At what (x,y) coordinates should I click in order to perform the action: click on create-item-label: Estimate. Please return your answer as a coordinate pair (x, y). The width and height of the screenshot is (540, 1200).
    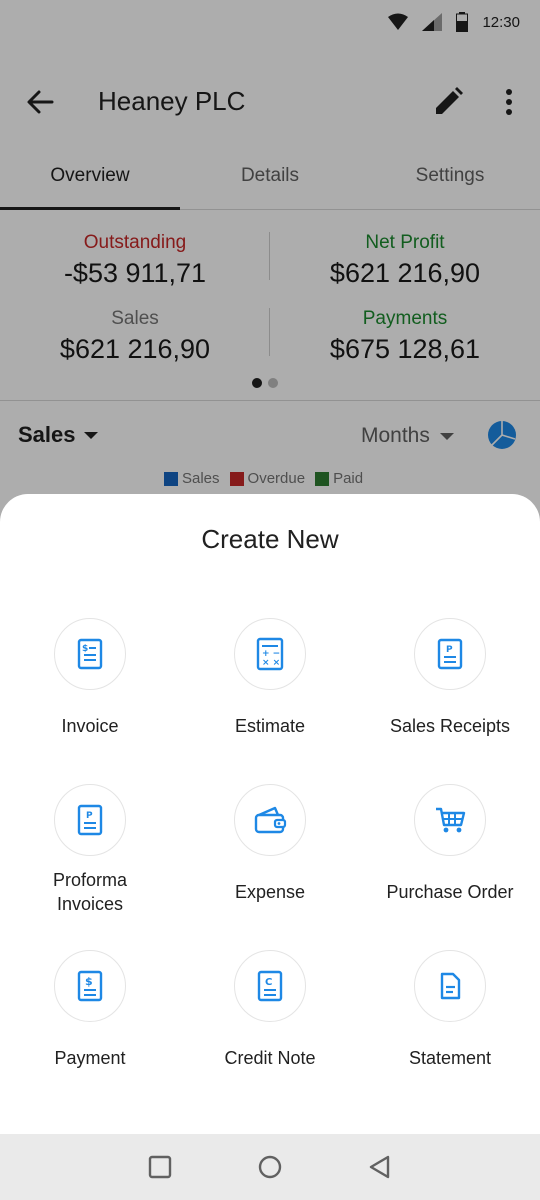
    Looking at the image, I should click on (270, 726).